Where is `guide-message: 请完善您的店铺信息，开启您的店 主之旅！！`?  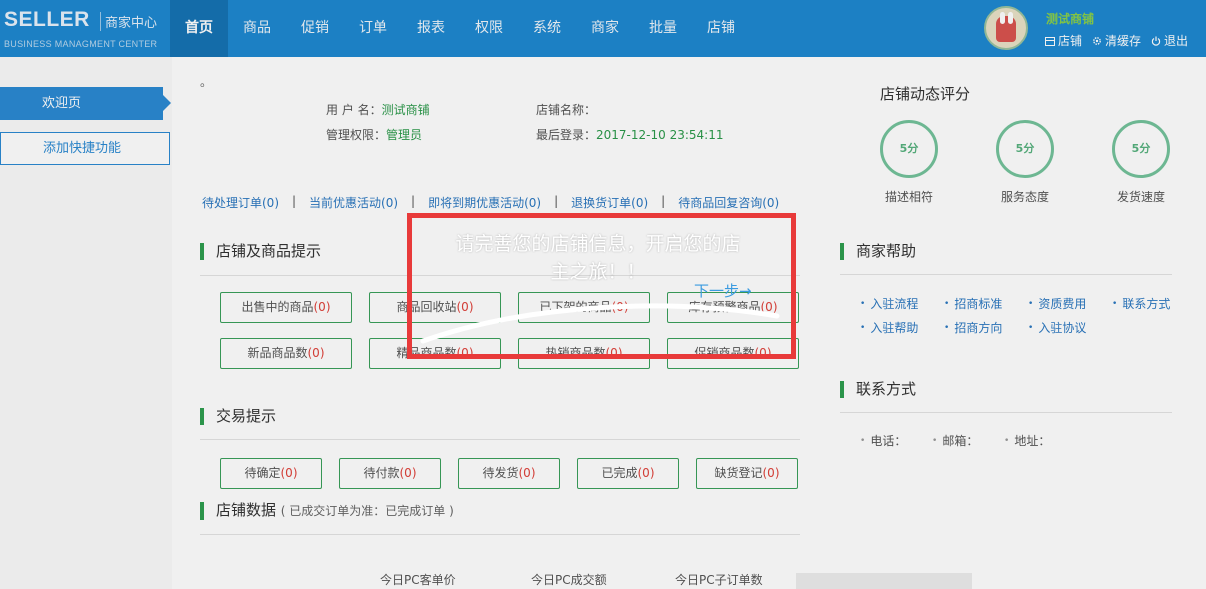
guide-message: 请完善您的店铺信息，开启您的店 主之旅！！ is located at coordinates (598, 258).